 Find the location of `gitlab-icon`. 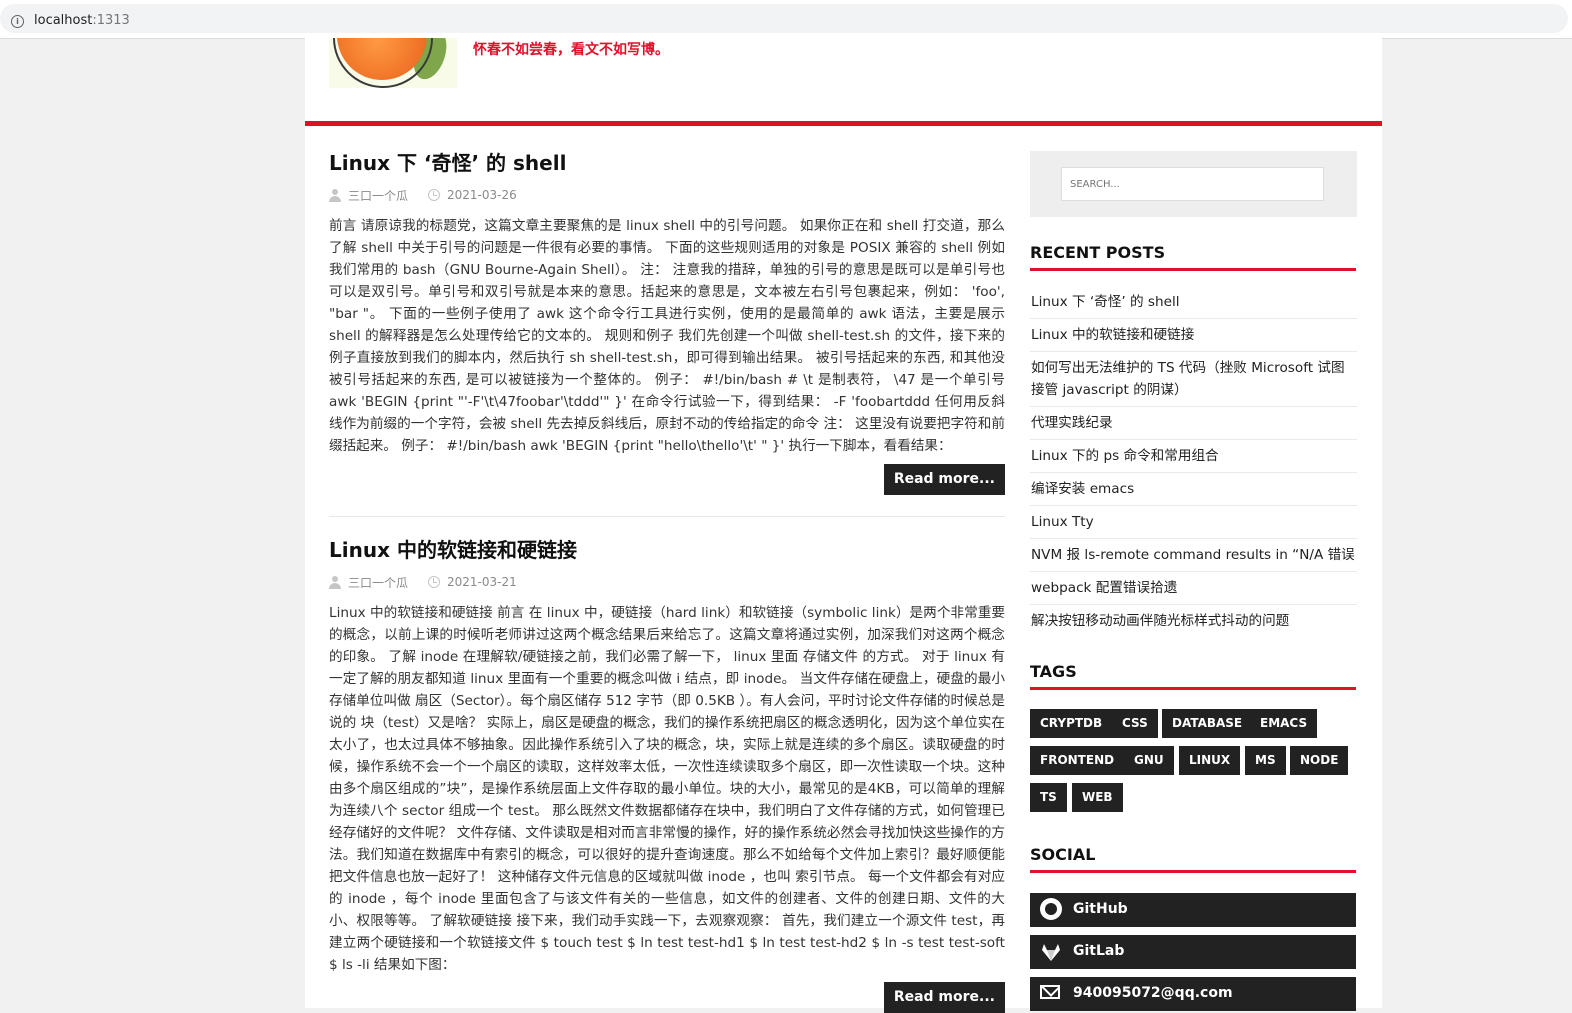

gitlab-icon is located at coordinates (1051, 952).